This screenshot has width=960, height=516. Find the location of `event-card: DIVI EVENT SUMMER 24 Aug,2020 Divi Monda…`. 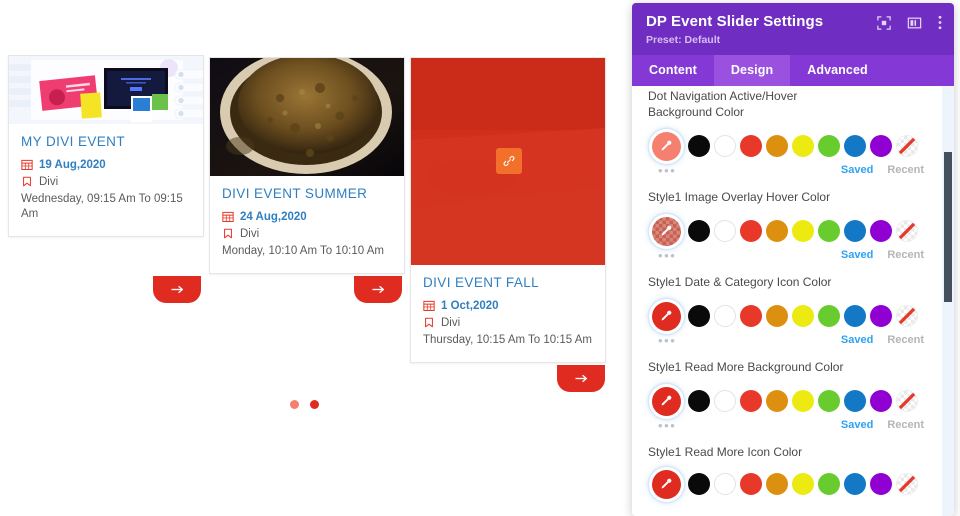

event-card: DIVI EVENT SUMMER 24 Aug,2020 Divi Monda… is located at coordinates (307, 180).